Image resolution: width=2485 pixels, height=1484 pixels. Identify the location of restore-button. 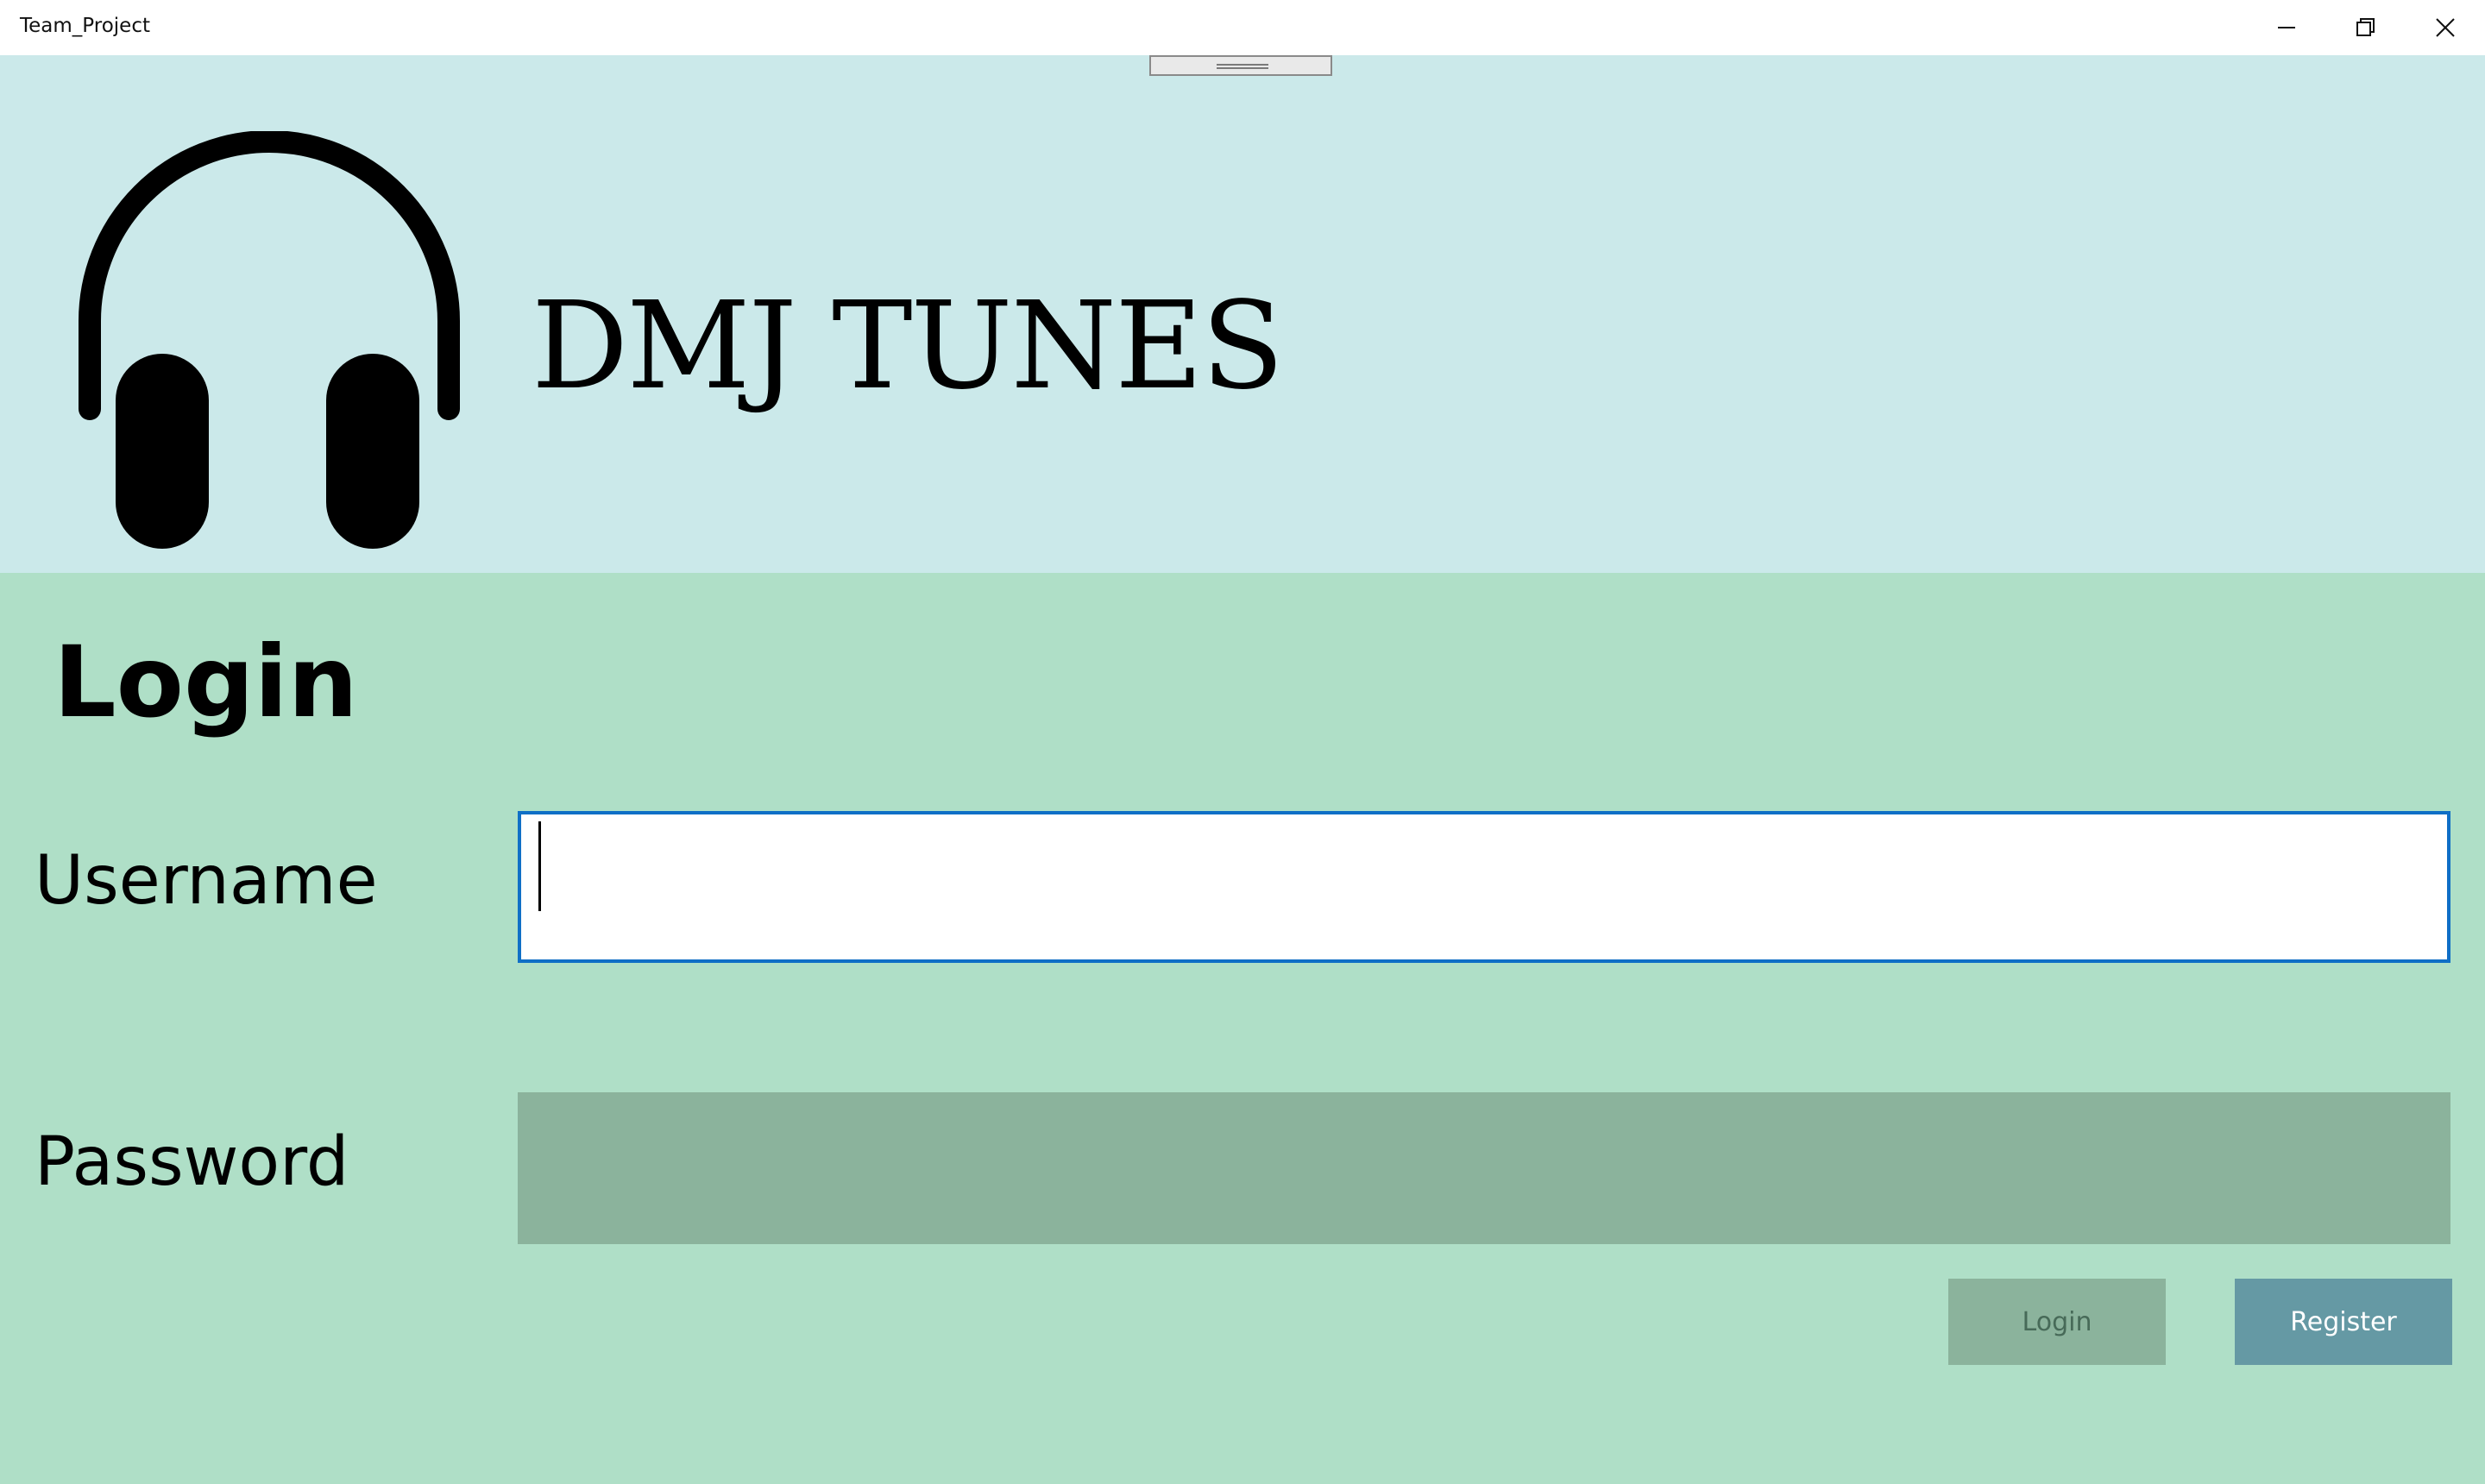
(2366, 28).